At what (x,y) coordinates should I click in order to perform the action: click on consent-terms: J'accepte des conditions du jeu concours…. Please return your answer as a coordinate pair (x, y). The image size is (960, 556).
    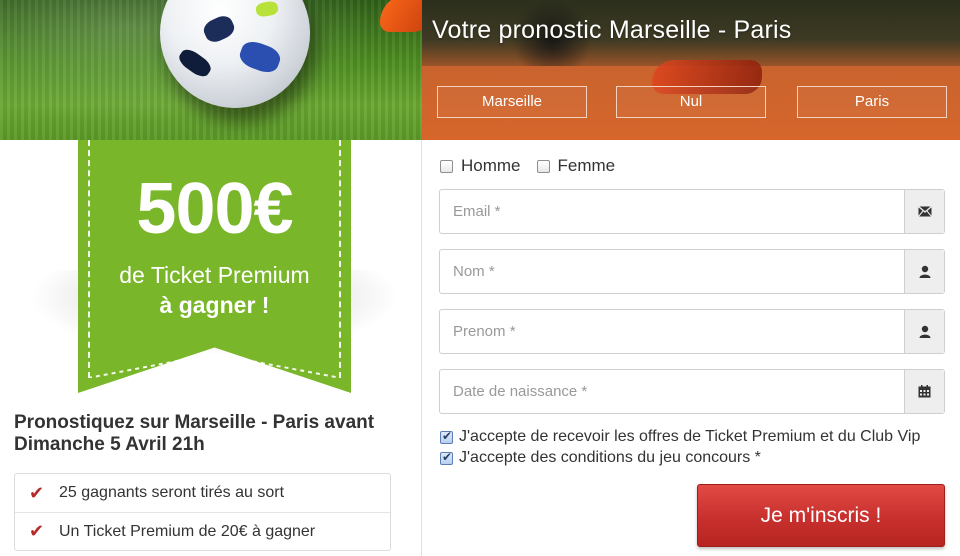
    Looking at the image, I should click on (600, 458).